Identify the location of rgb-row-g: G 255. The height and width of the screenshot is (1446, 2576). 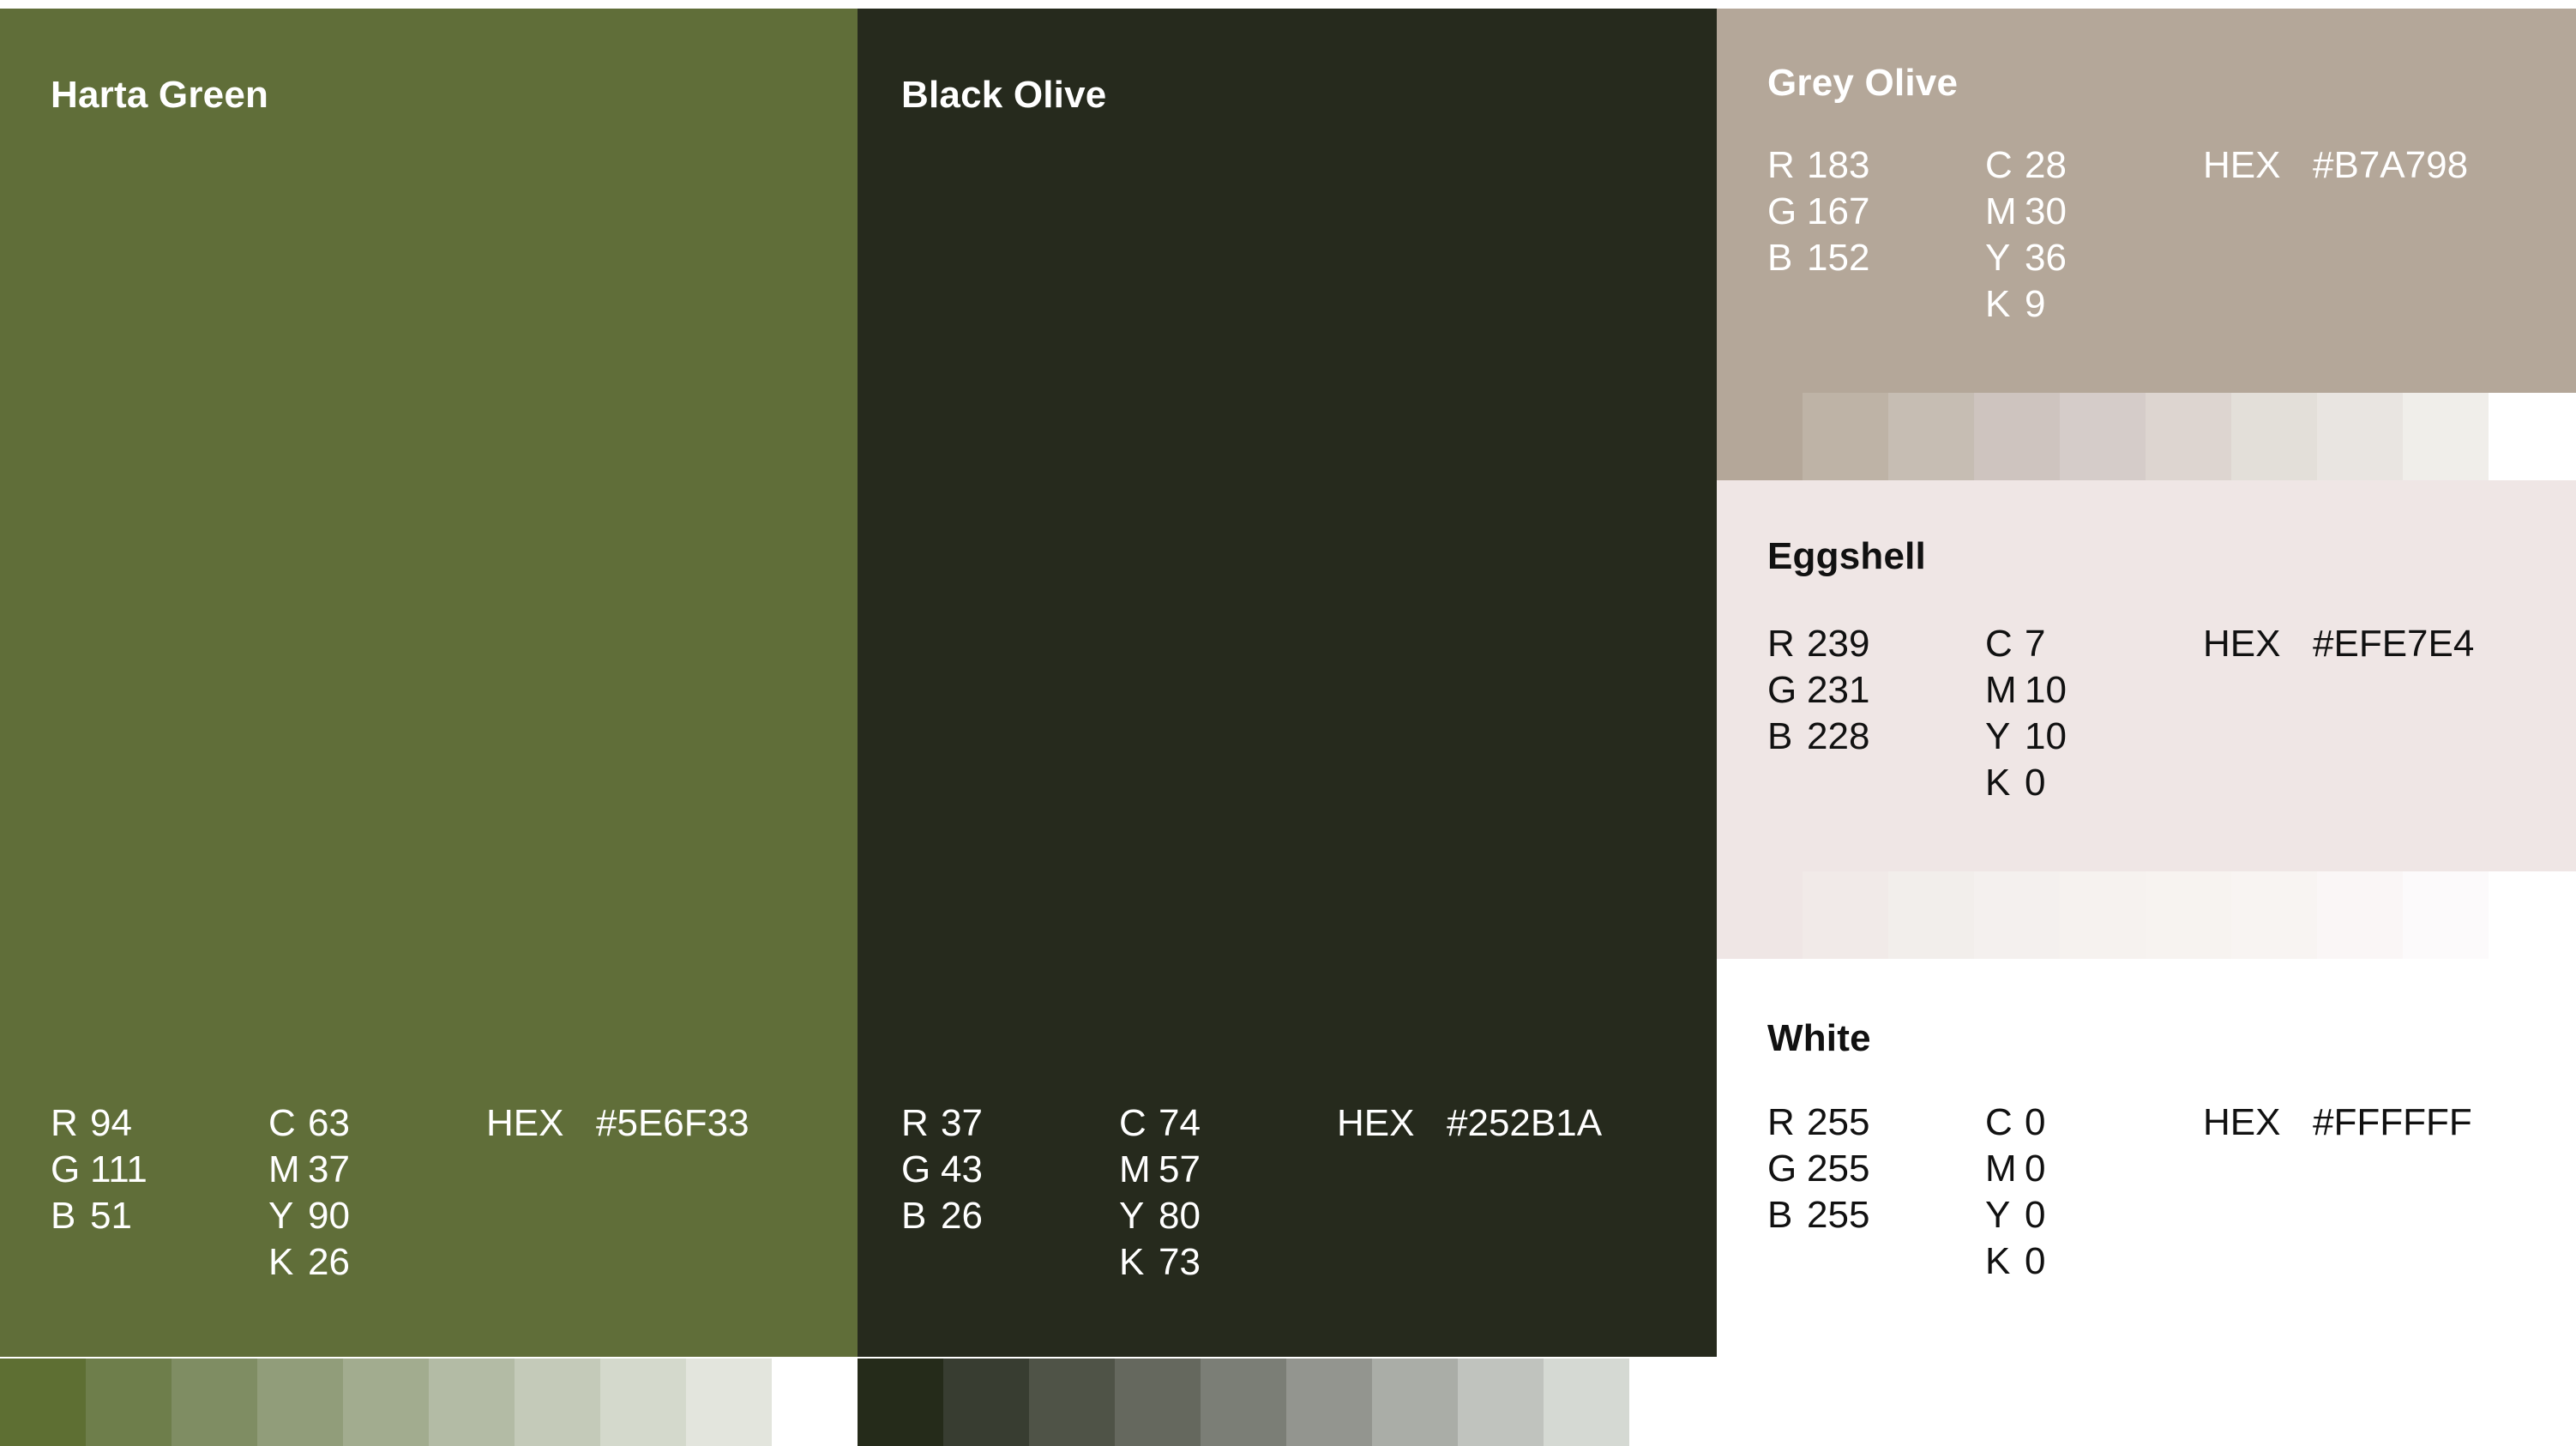
(1818, 1169).